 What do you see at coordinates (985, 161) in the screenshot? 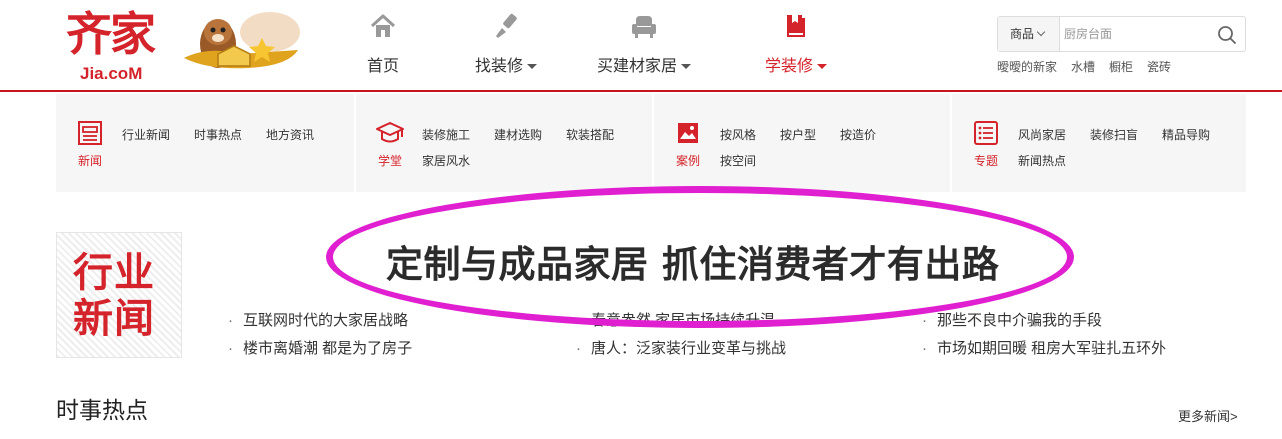
I see `category-topics-name: 专题` at bounding box center [985, 161].